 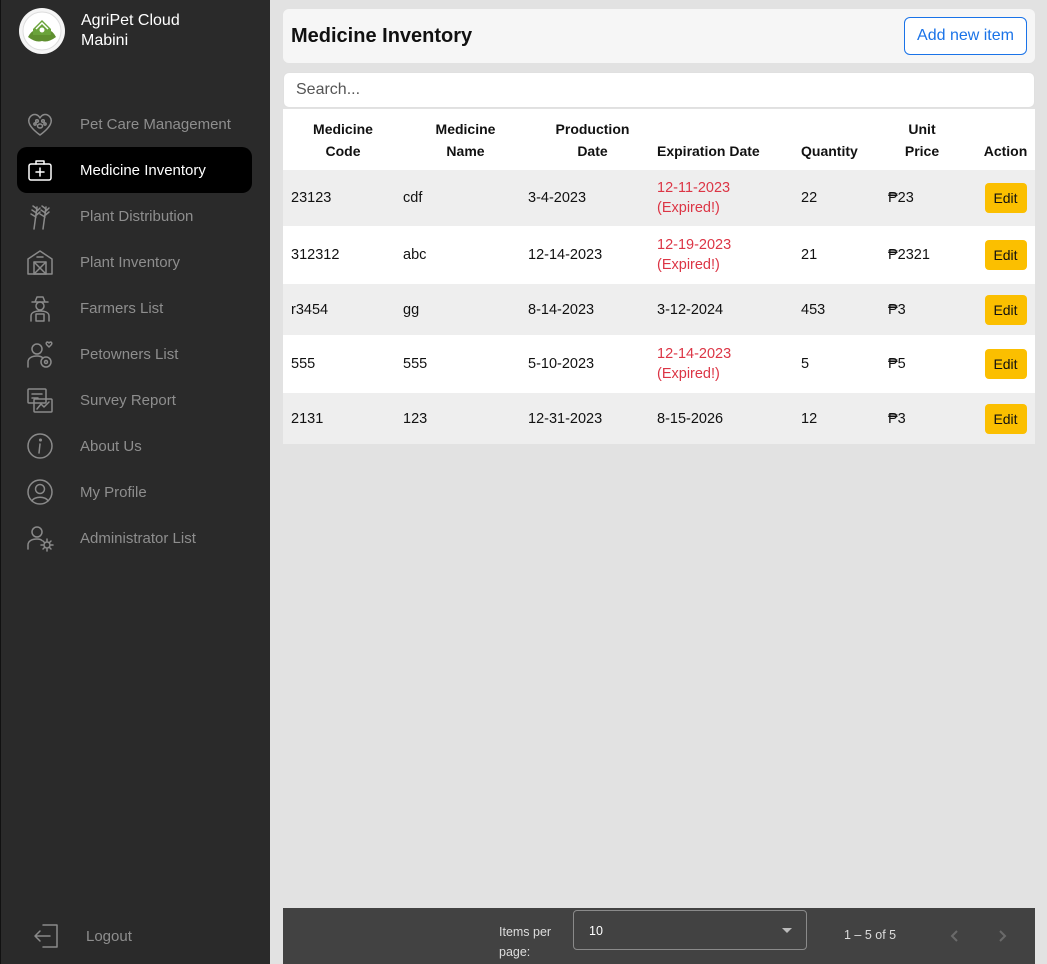 What do you see at coordinates (343, 309) in the screenshot?
I see `cell-code: r3454` at bounding box center [343, 309].